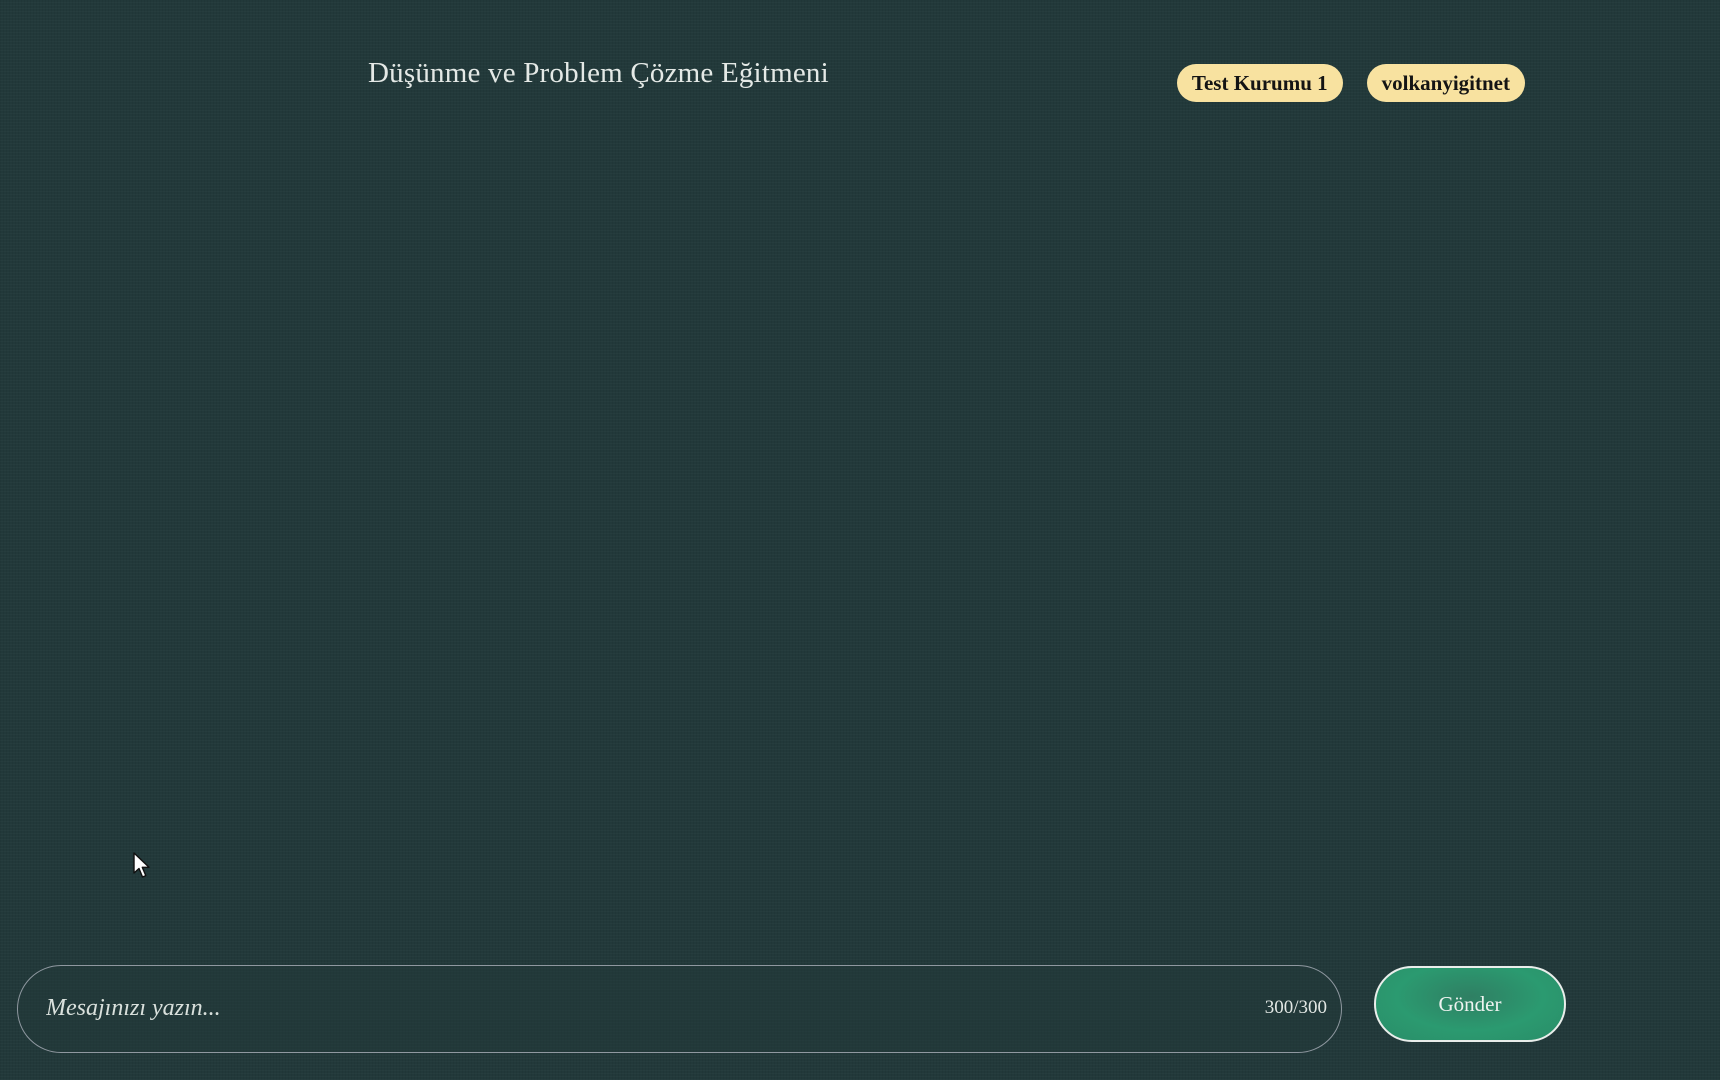 Image resolution: width=1720 pixels, height=1080 pixels. What do you see at coordinates (141, 865) in the screenshot?
I see `mouse-cursor-icon` at bounding box center [141, 865].